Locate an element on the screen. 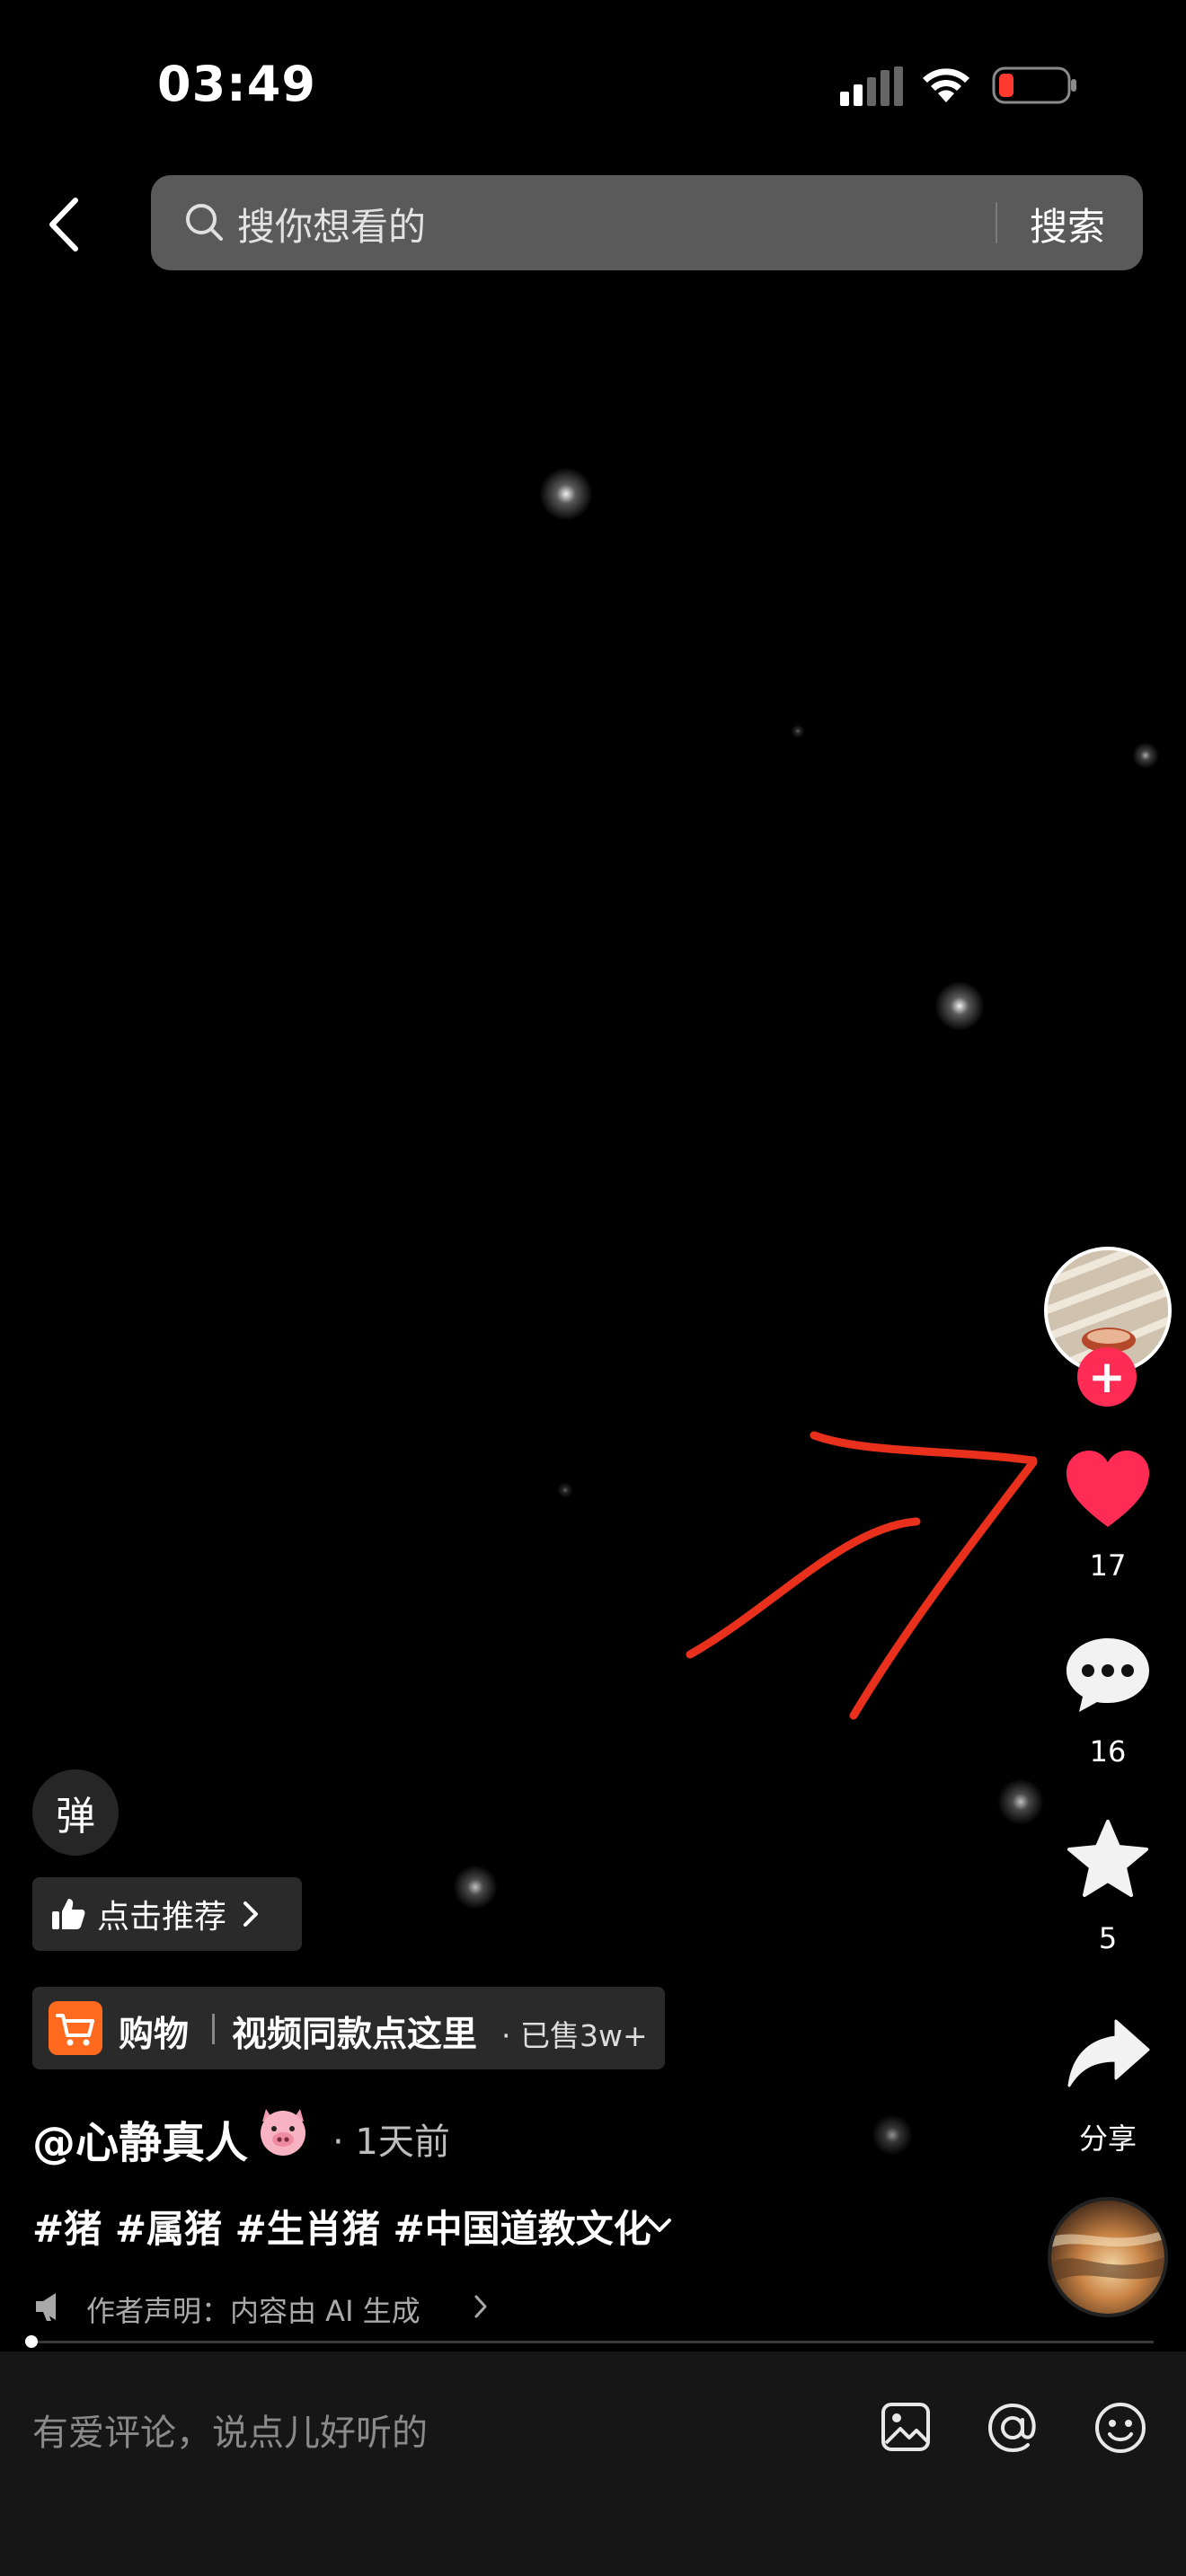  cart-icon is located at coordinates (75, 2028).